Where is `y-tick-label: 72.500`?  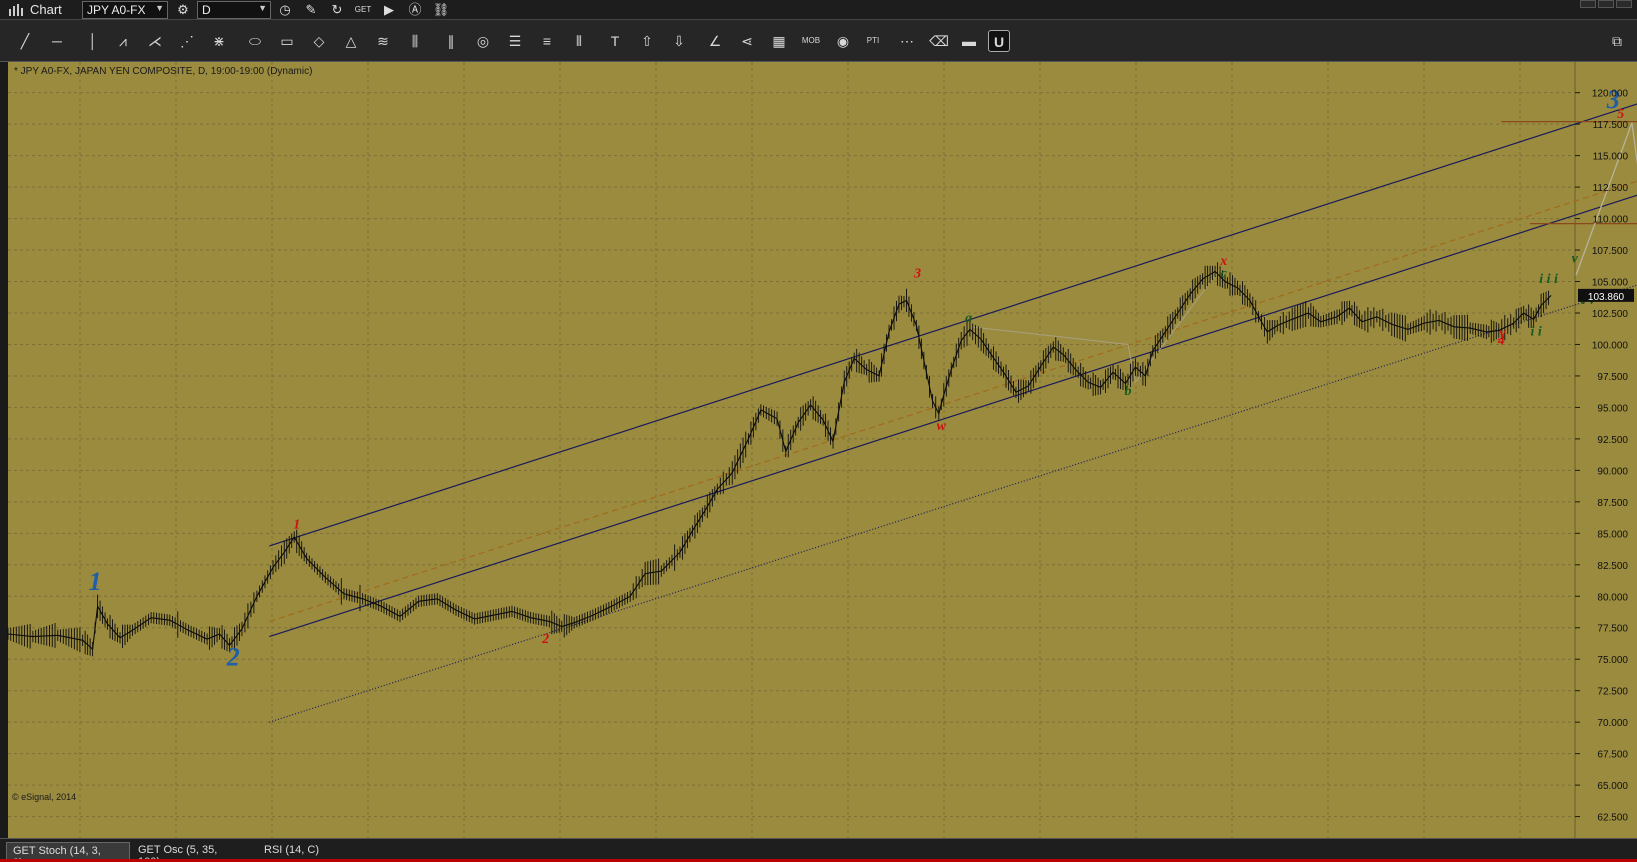 y-tick-label: 72.500 is located at coordinates (1612, 692).